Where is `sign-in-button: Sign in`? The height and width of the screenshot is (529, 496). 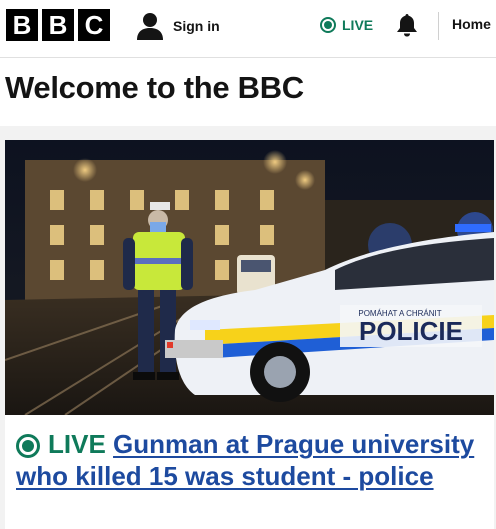
sign-in-button: Sign in is located at coordinates (178, 26).